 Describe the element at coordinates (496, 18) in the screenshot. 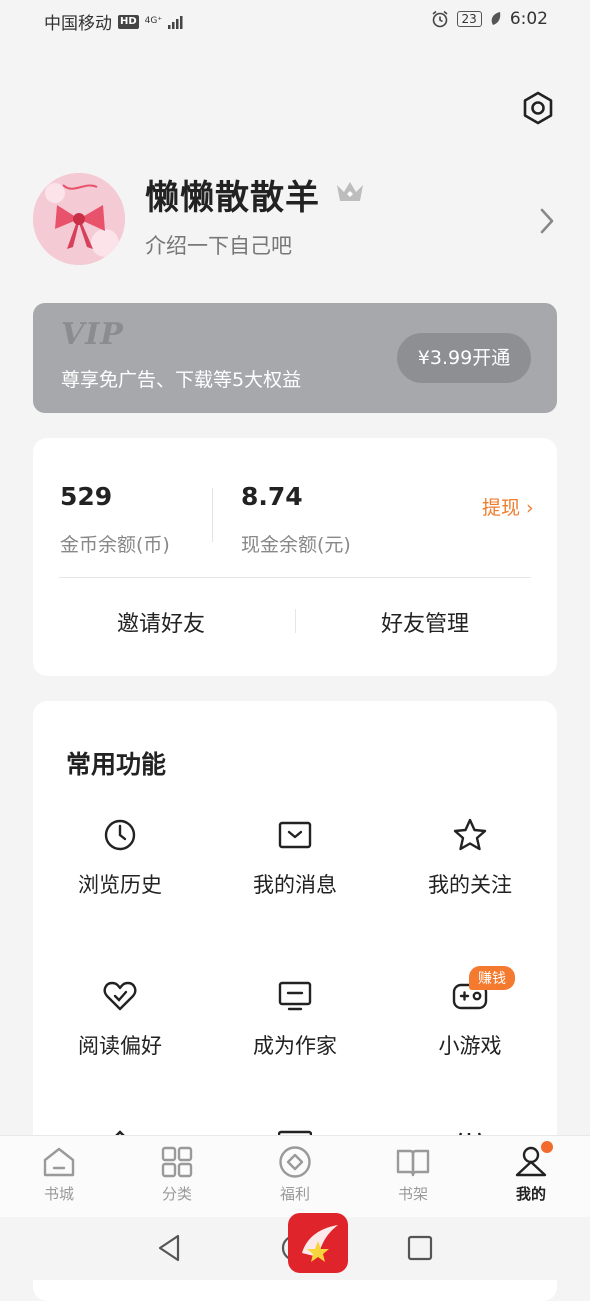

I see `leaf-icon` at that location.